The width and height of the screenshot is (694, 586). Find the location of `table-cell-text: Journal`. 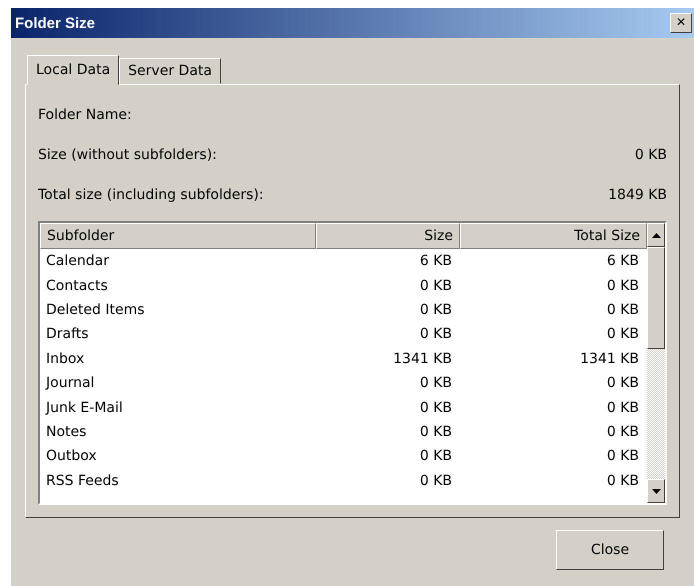

table-cell-text: Journal is located at coordinates (70, 383).